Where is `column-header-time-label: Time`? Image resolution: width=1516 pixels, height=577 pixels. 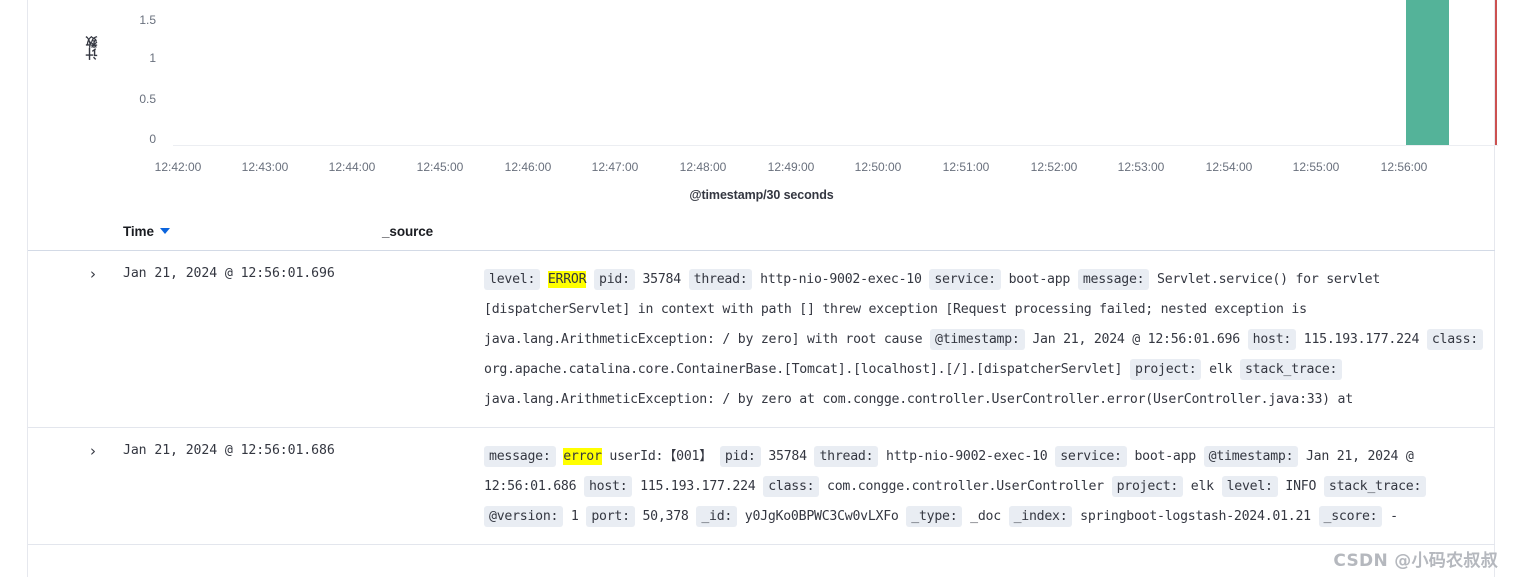
column-header-time-label: Time is located at coordinates (138, 231).